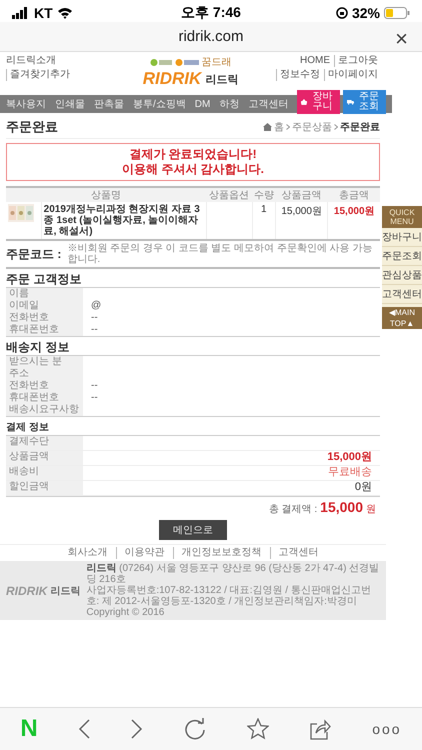 This screenshot has height=750, width=422. What do you see at coordinates (44, 410) in the screenshot?
I see `field-label: 배송시요구사항` at bounding box center [44, 410].